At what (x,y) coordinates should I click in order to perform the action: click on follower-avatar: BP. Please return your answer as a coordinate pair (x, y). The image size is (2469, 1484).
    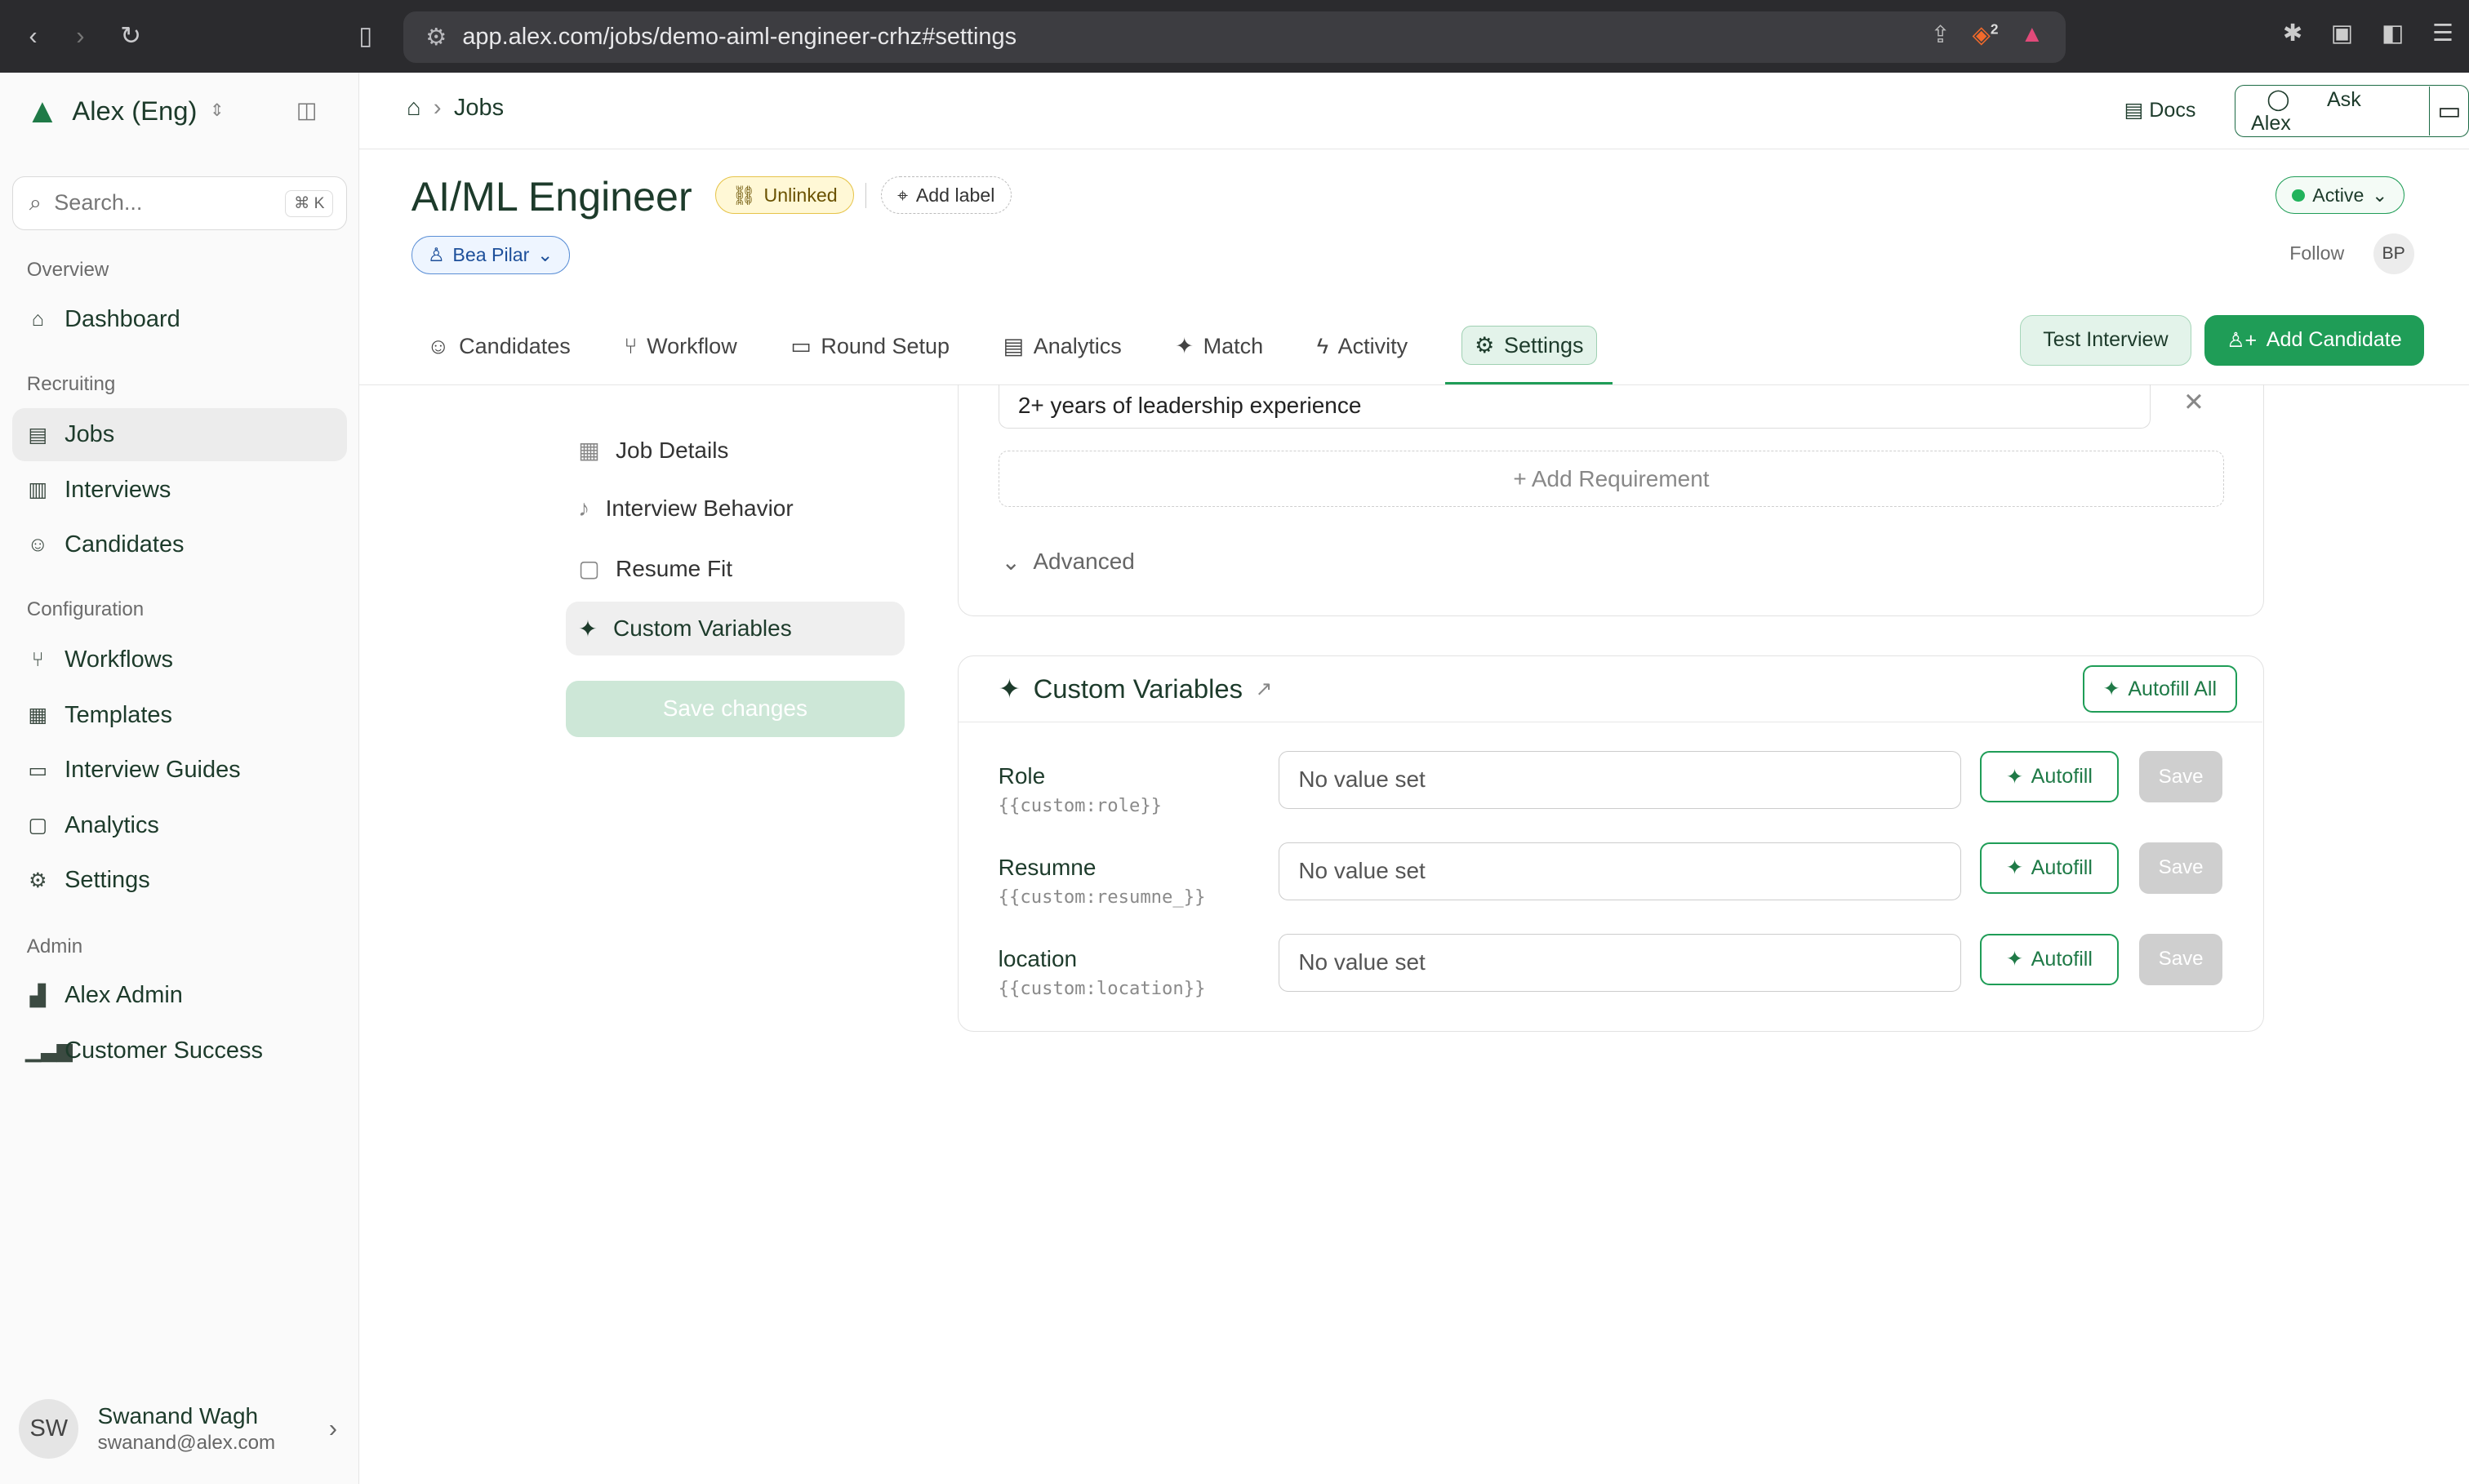
    Looking at the image, I should click on (2393, 253).